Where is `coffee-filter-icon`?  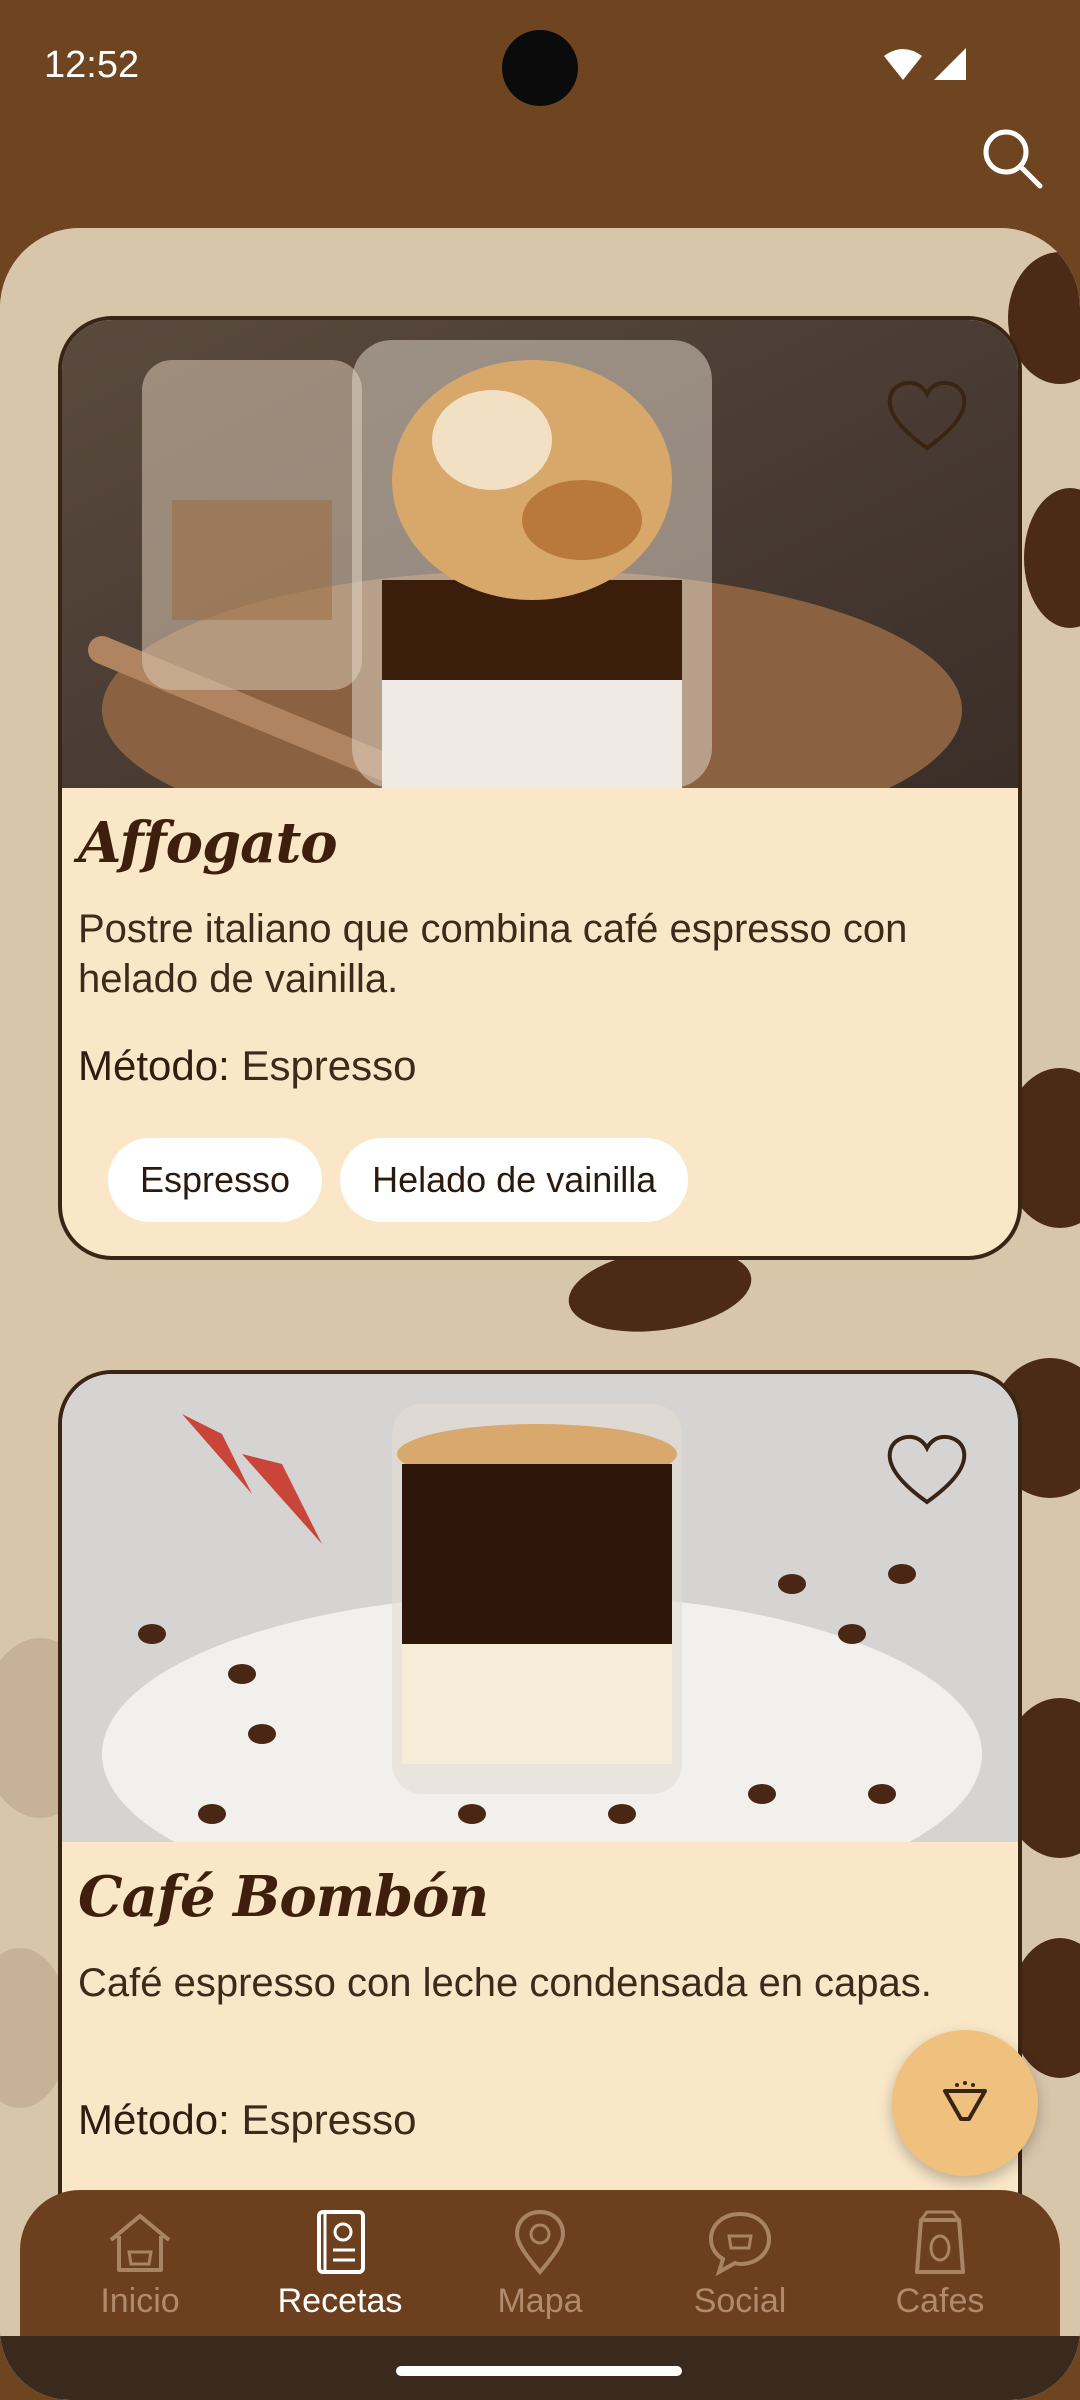
coffee-filter-icon is located at coordinates (965, 2101).